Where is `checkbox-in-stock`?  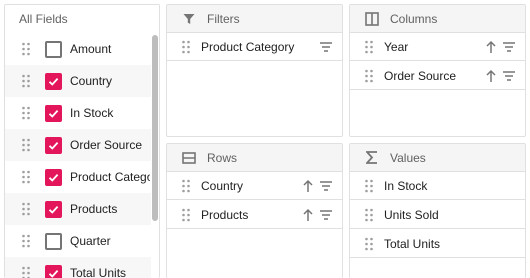
checkbox-in-stock is located at coordinates (53, 113).